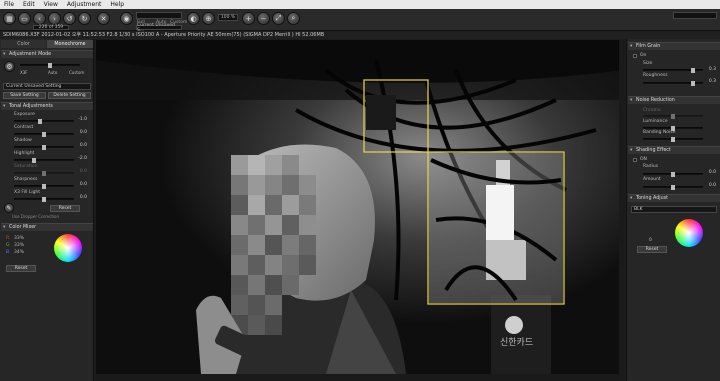  I want to click on film-grain-header: Film Grain, so click(674, 46).